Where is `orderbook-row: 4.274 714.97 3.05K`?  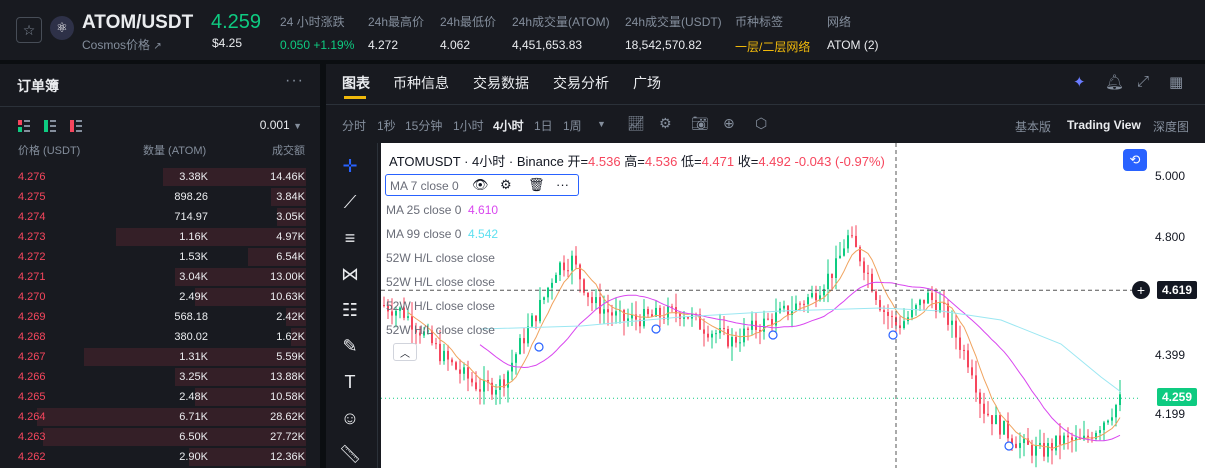 orderbook-row: 4.274 714.97 3.05K is located at coordinates (160, 217).